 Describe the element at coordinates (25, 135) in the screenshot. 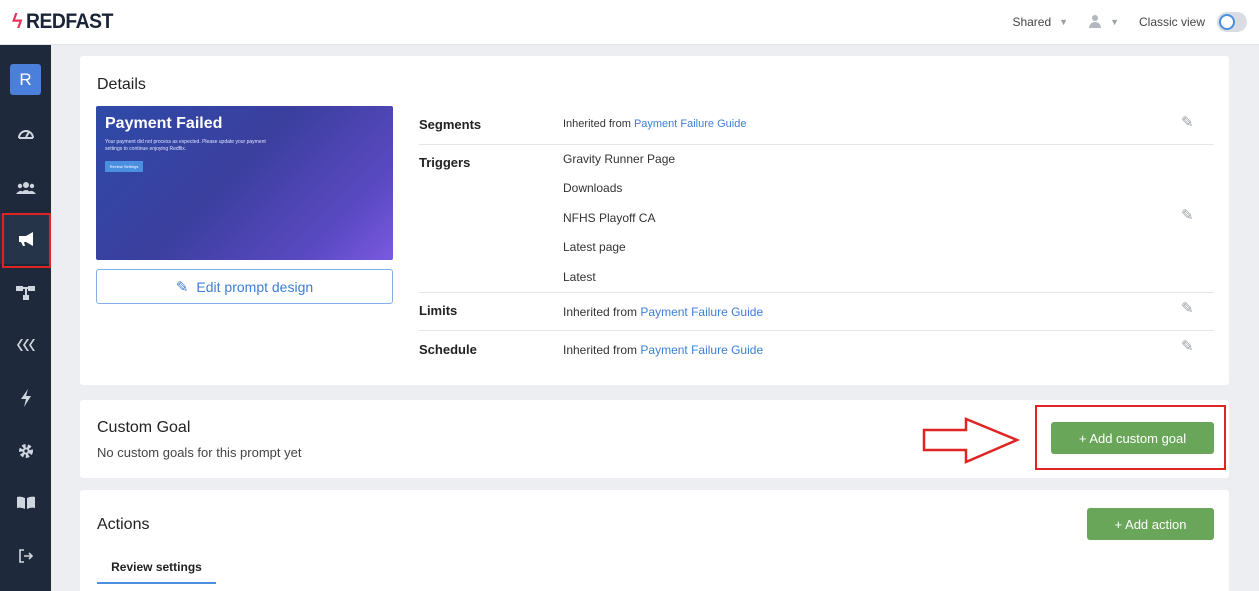

I see `dashboard-gauge-icon` at that location.